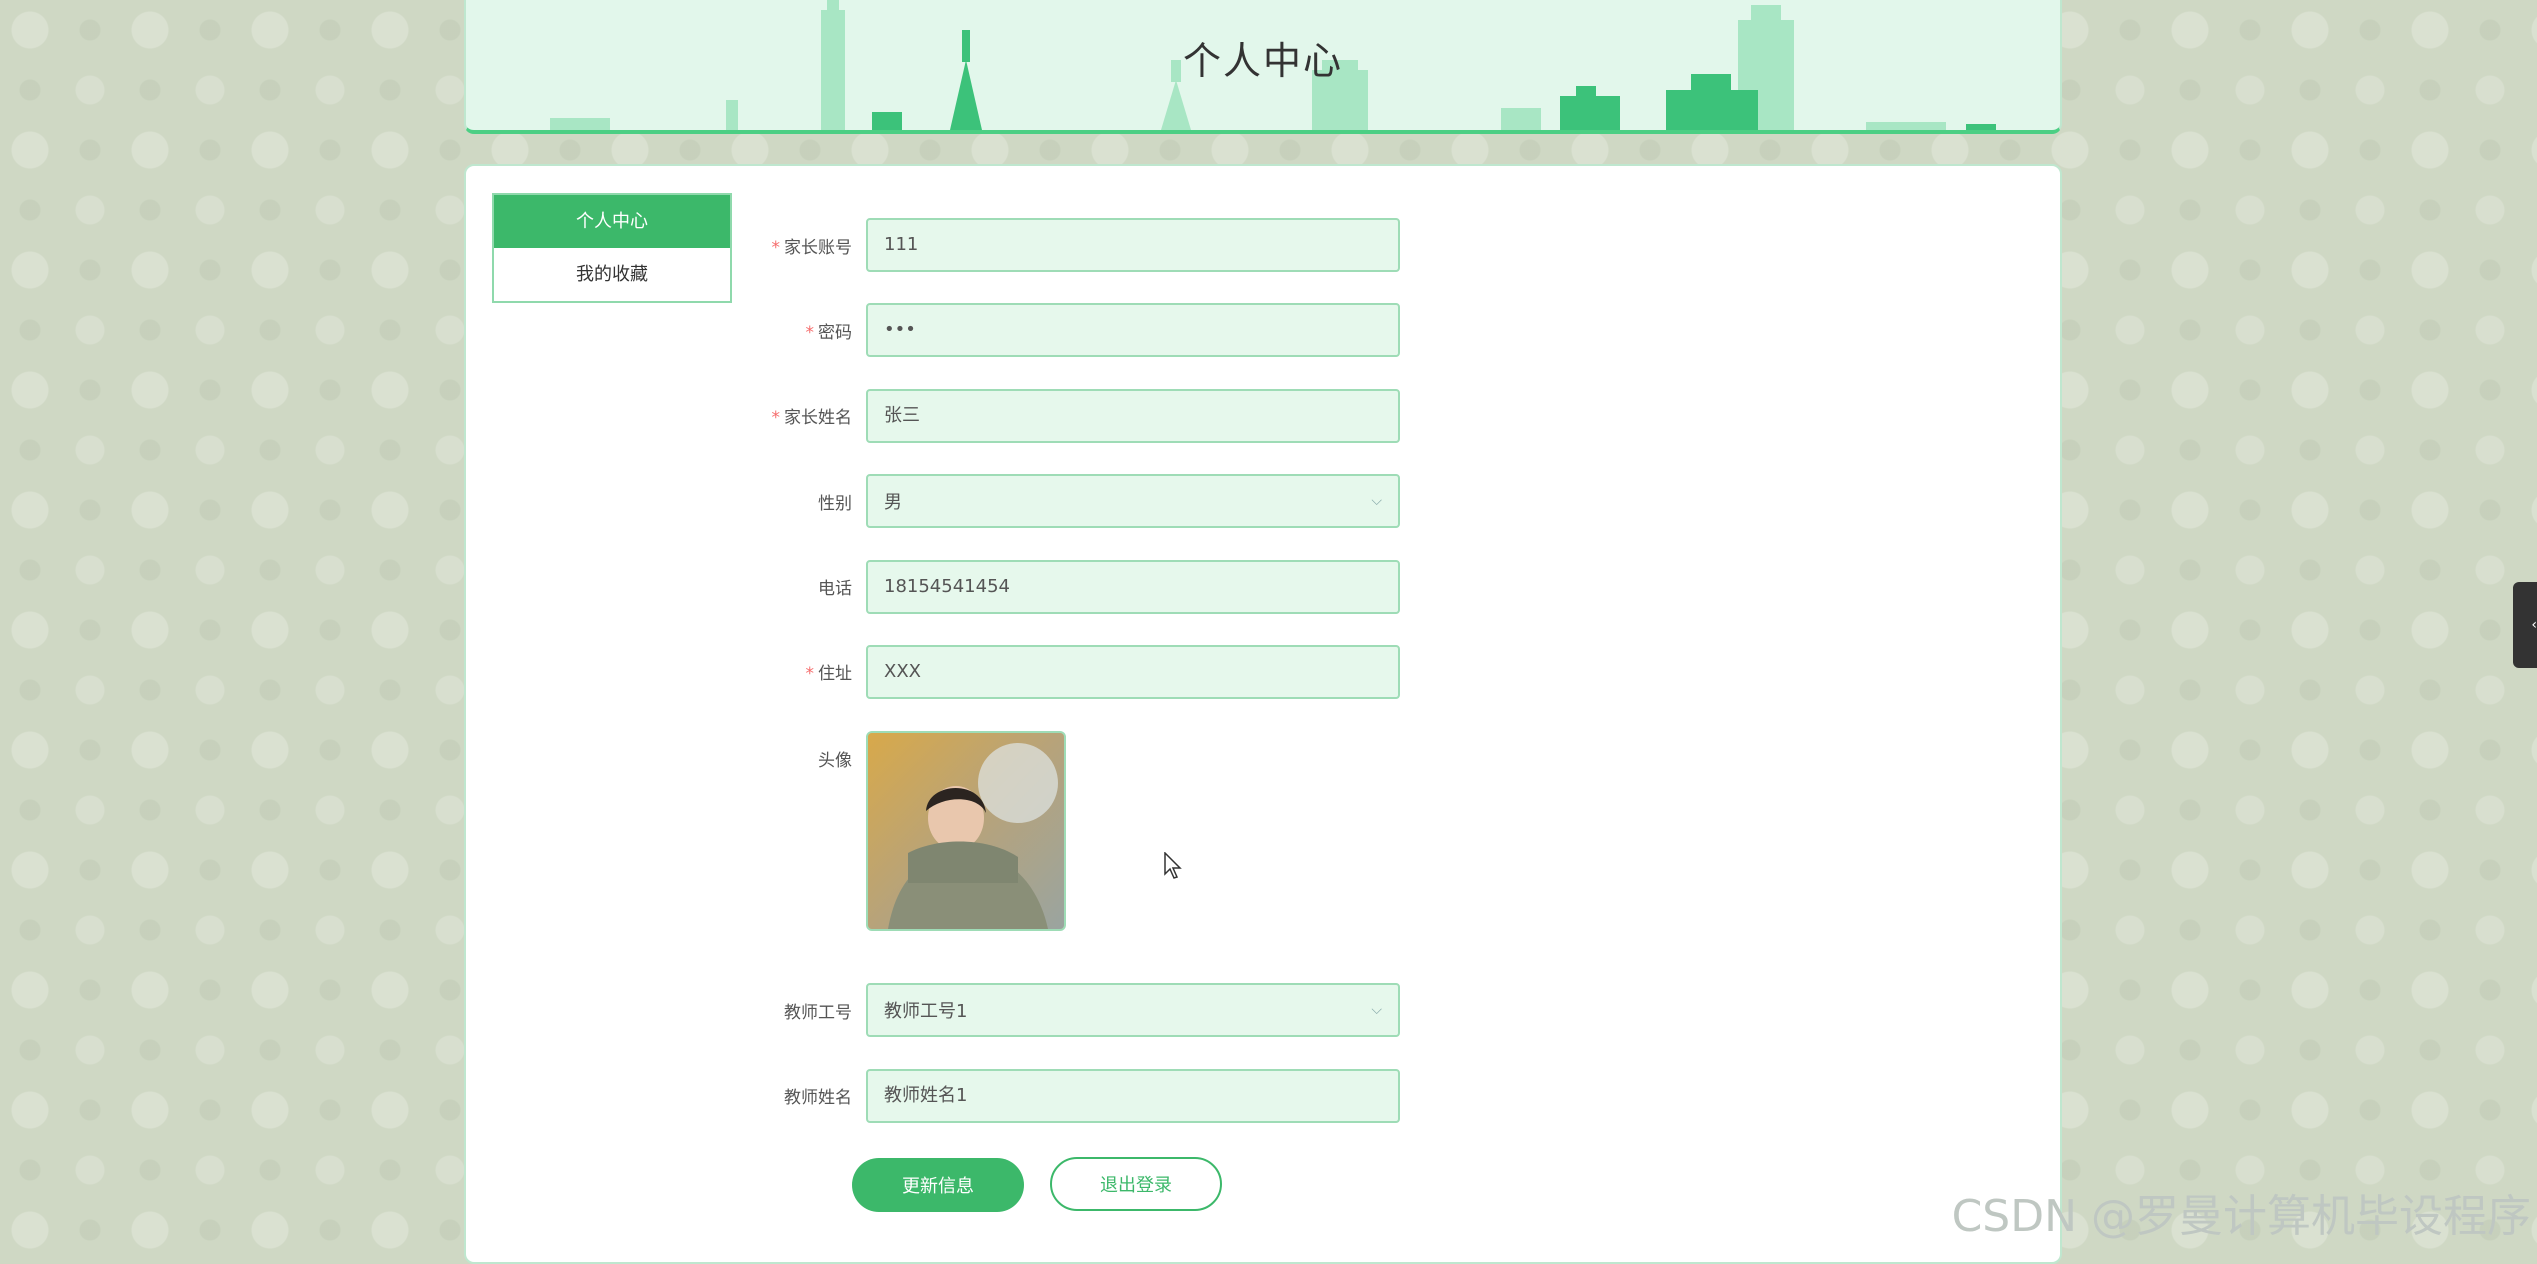 This screenshot has height=1264, width=2537. I want to click on gender-value: 男, so click(893, 502).